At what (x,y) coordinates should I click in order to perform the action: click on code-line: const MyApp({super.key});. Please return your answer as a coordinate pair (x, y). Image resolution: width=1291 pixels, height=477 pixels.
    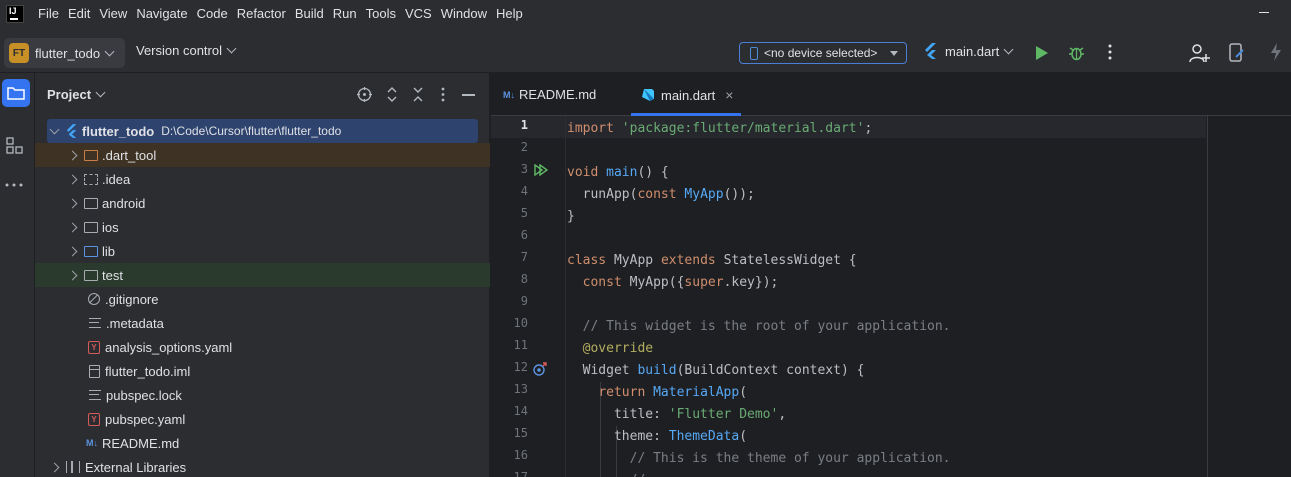
    Looking at the image, I should click on (680, 282).